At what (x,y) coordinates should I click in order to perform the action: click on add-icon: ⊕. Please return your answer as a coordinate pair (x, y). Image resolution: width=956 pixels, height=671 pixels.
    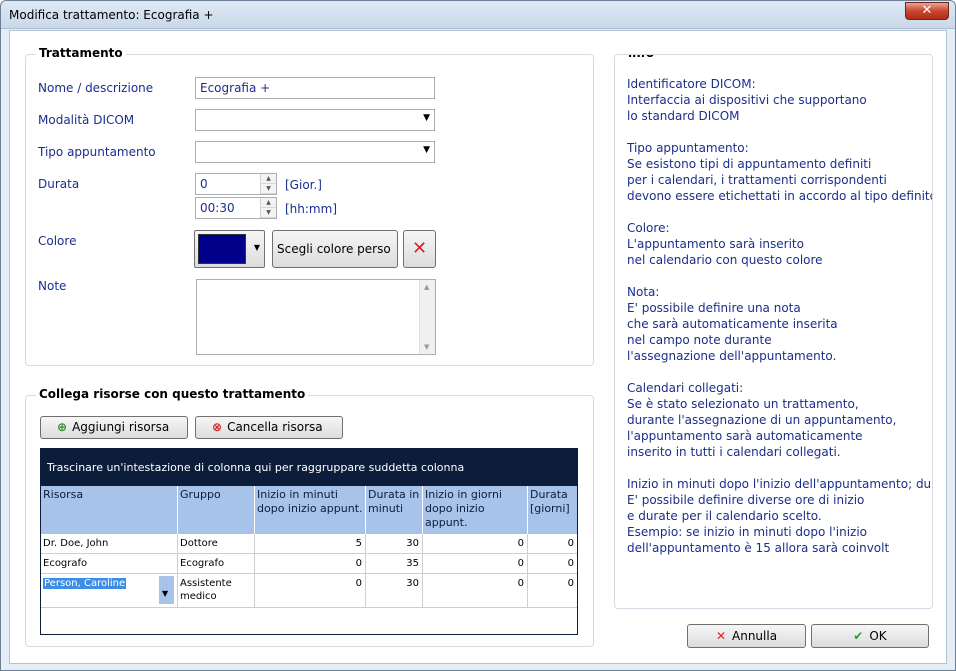
    Looking at the image, I should click on (62, 427).